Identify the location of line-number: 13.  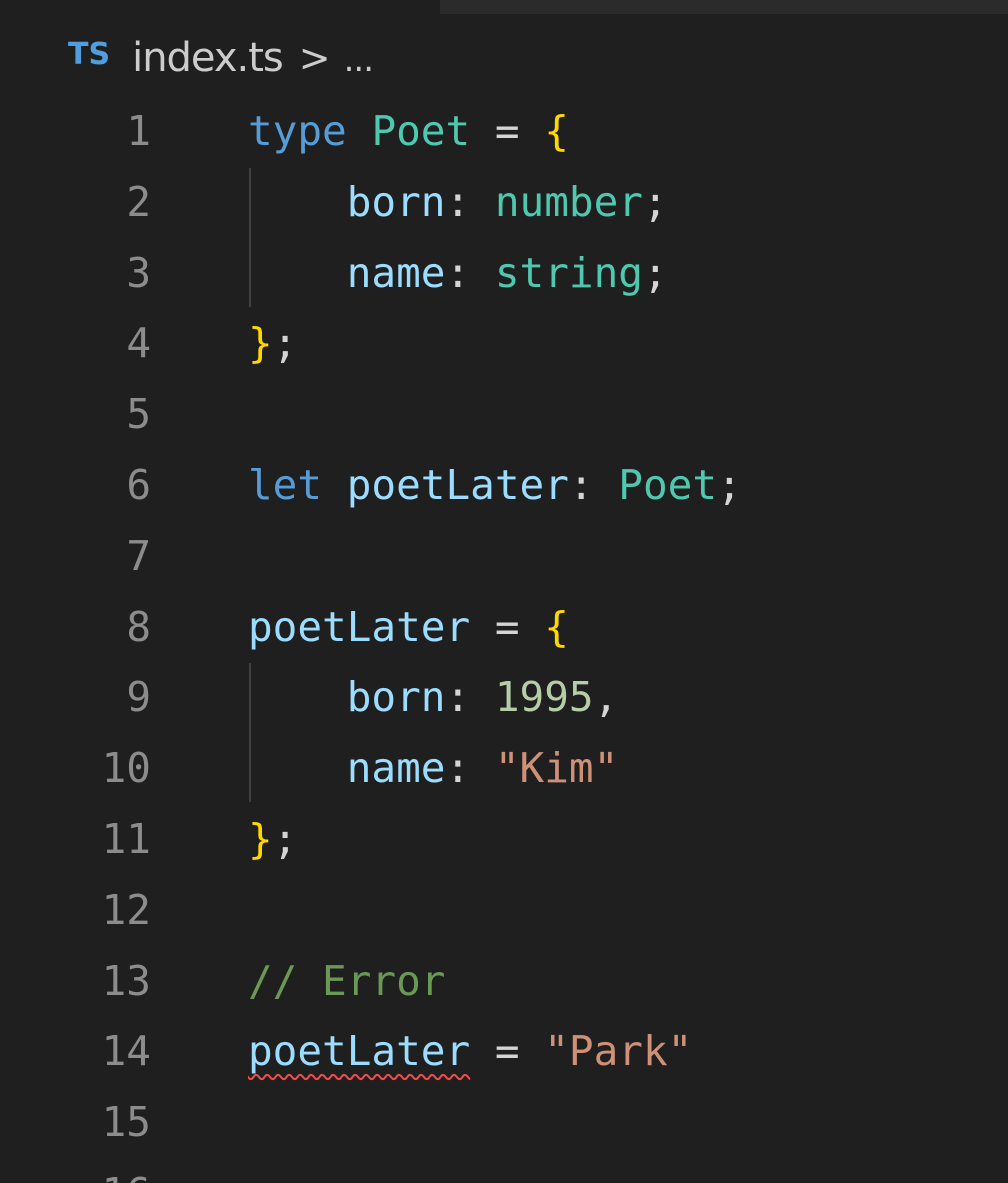
(126, 980).